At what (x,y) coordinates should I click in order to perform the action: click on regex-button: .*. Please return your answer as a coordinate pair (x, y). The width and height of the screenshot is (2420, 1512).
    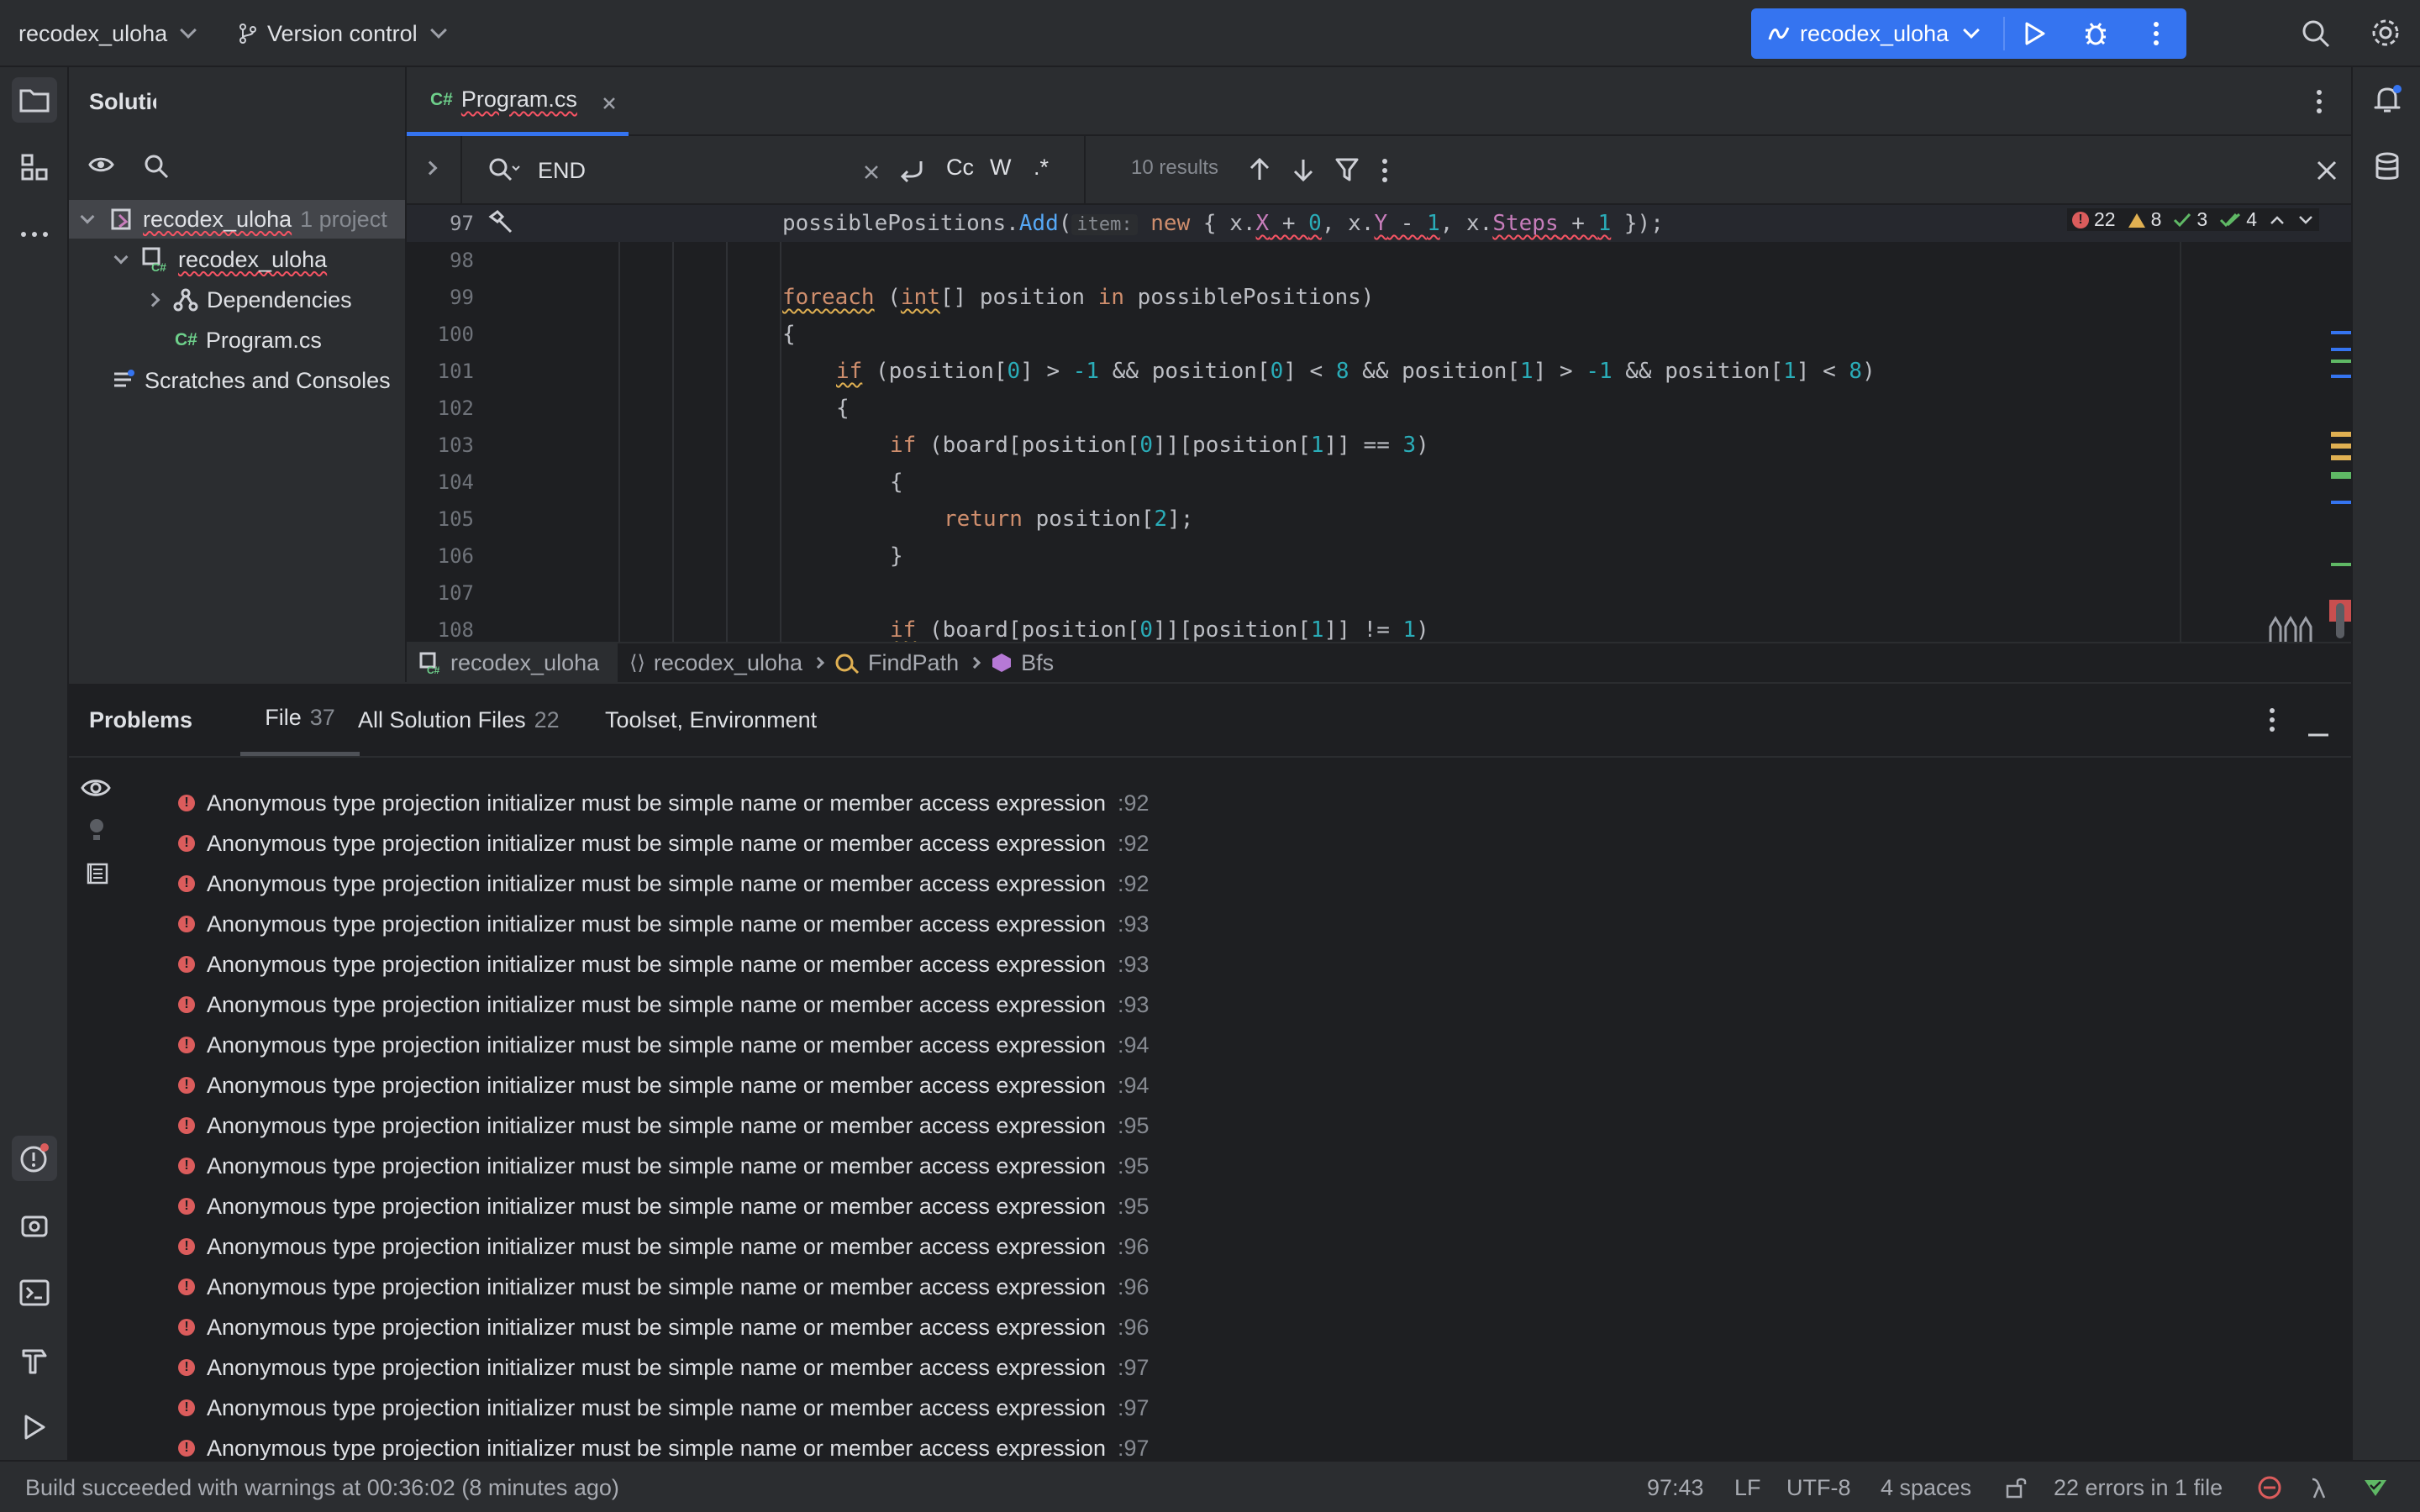
    Looking at the image, I should click on (1042, 168).